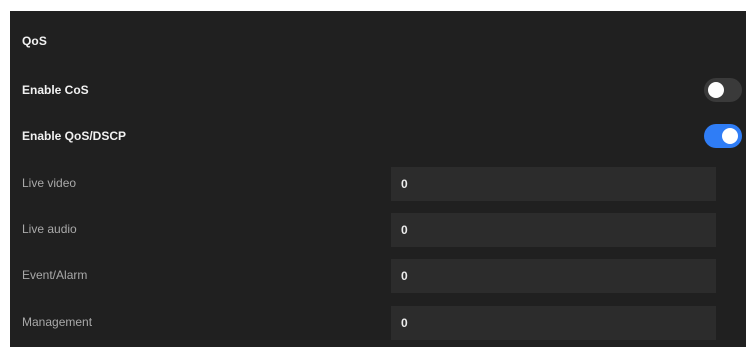 Image resolution: width=756 pixels, height=347 pixels. I want to click on live-video-label: Live video, so click(49, 183).